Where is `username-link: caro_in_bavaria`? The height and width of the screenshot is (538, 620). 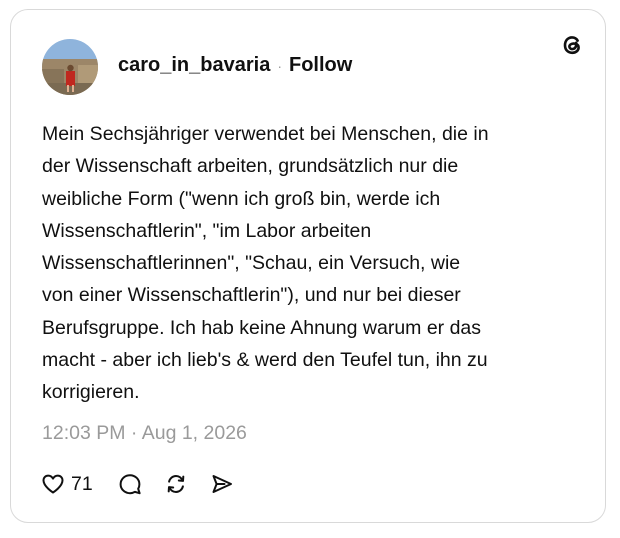
username-link: caro_in_bavaria is located at coordinates (194, 65).